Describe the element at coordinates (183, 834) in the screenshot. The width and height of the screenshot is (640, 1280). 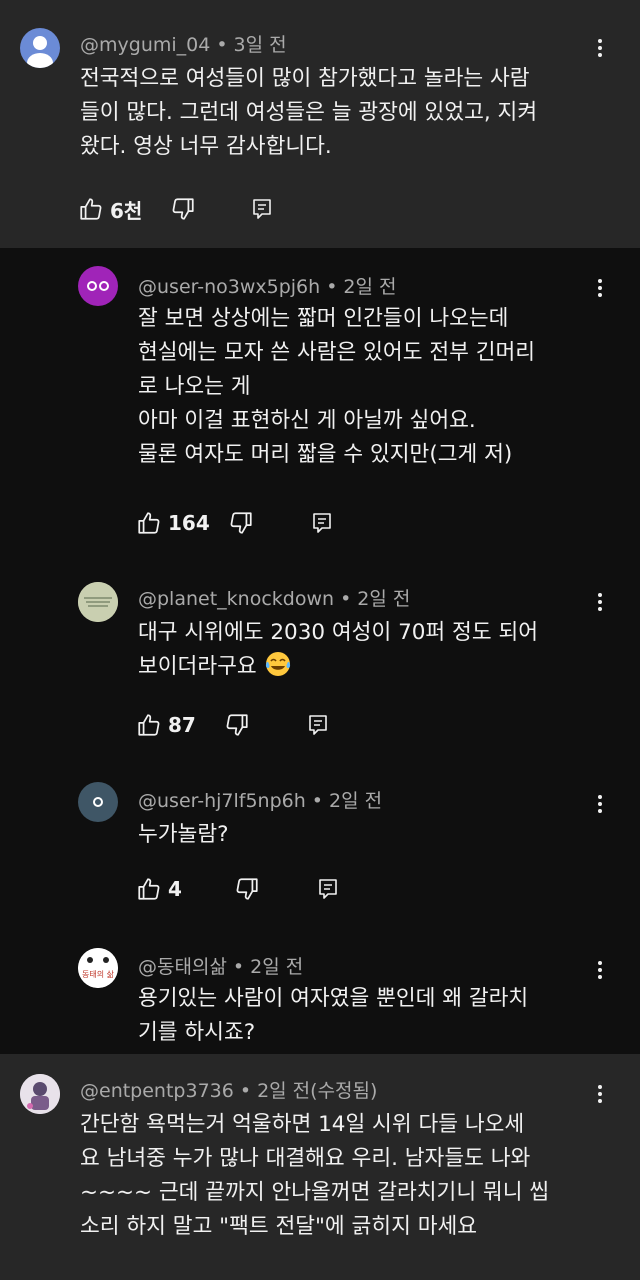
I see `comment-text: 누가놀람?` at that location.